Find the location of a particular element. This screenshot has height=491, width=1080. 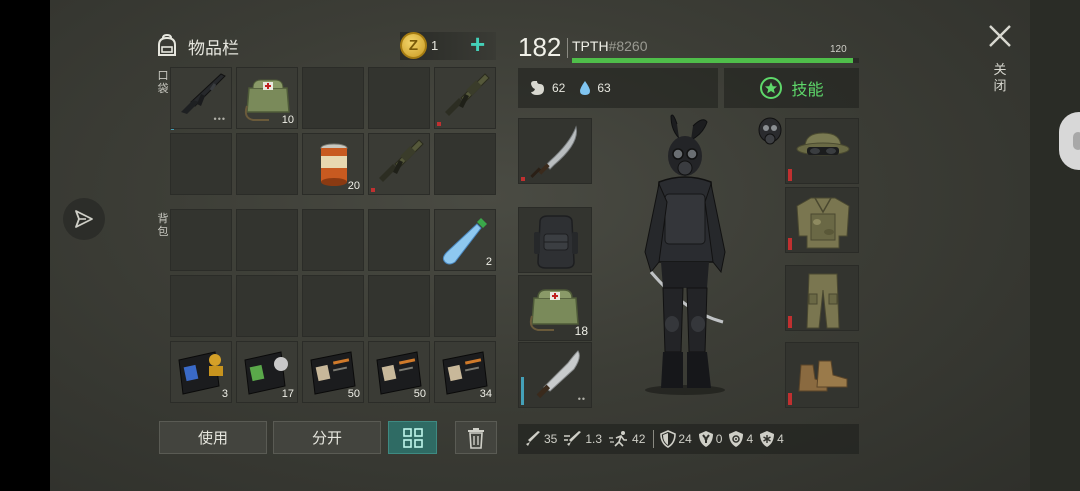

equip-slot-weapon-2: •• is located at coordinates (555, 375).